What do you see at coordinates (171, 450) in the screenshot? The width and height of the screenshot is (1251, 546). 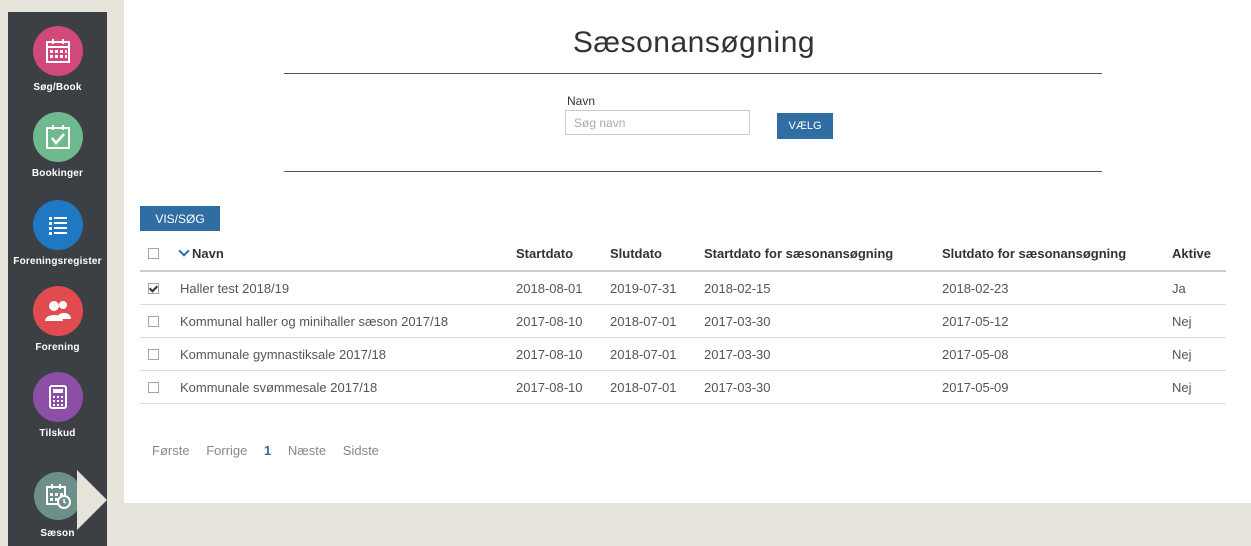 I see `pagination-first: Første` at bounding box center [171, 450].